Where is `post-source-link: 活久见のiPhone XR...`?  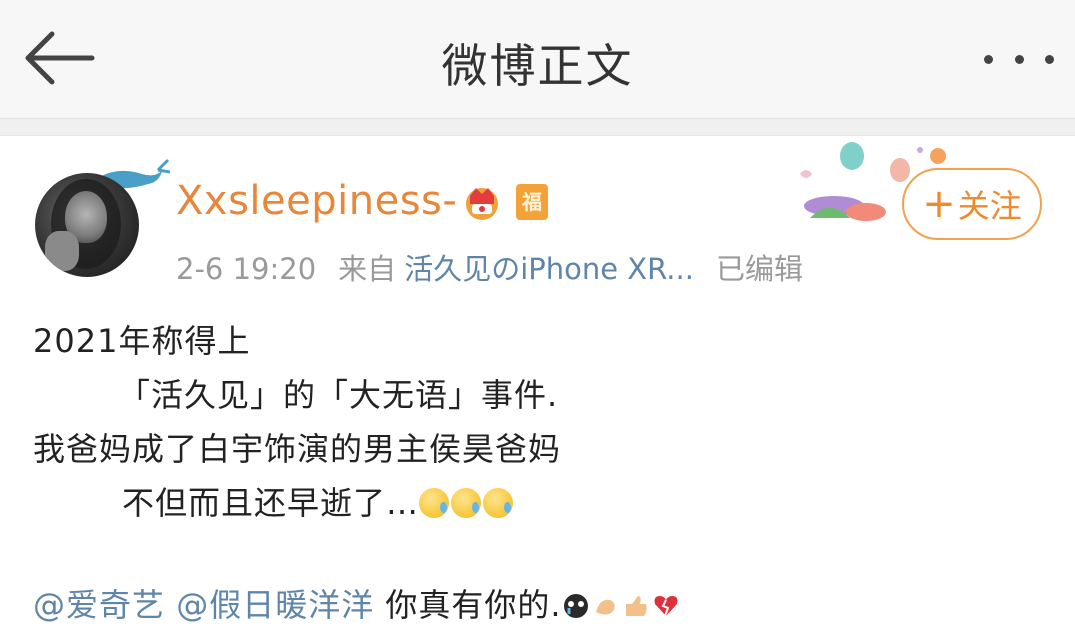
post-source-link: 活久见のiPhone XR... is located at coordinates (549, 269).